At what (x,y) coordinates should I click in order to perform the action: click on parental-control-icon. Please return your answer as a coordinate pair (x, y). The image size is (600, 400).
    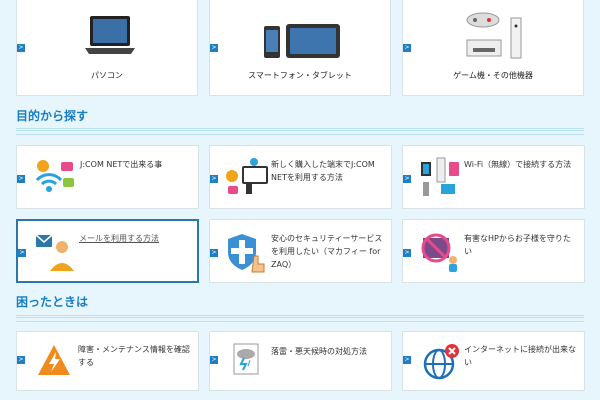
    Looking at the image, I should click on (439, 252).